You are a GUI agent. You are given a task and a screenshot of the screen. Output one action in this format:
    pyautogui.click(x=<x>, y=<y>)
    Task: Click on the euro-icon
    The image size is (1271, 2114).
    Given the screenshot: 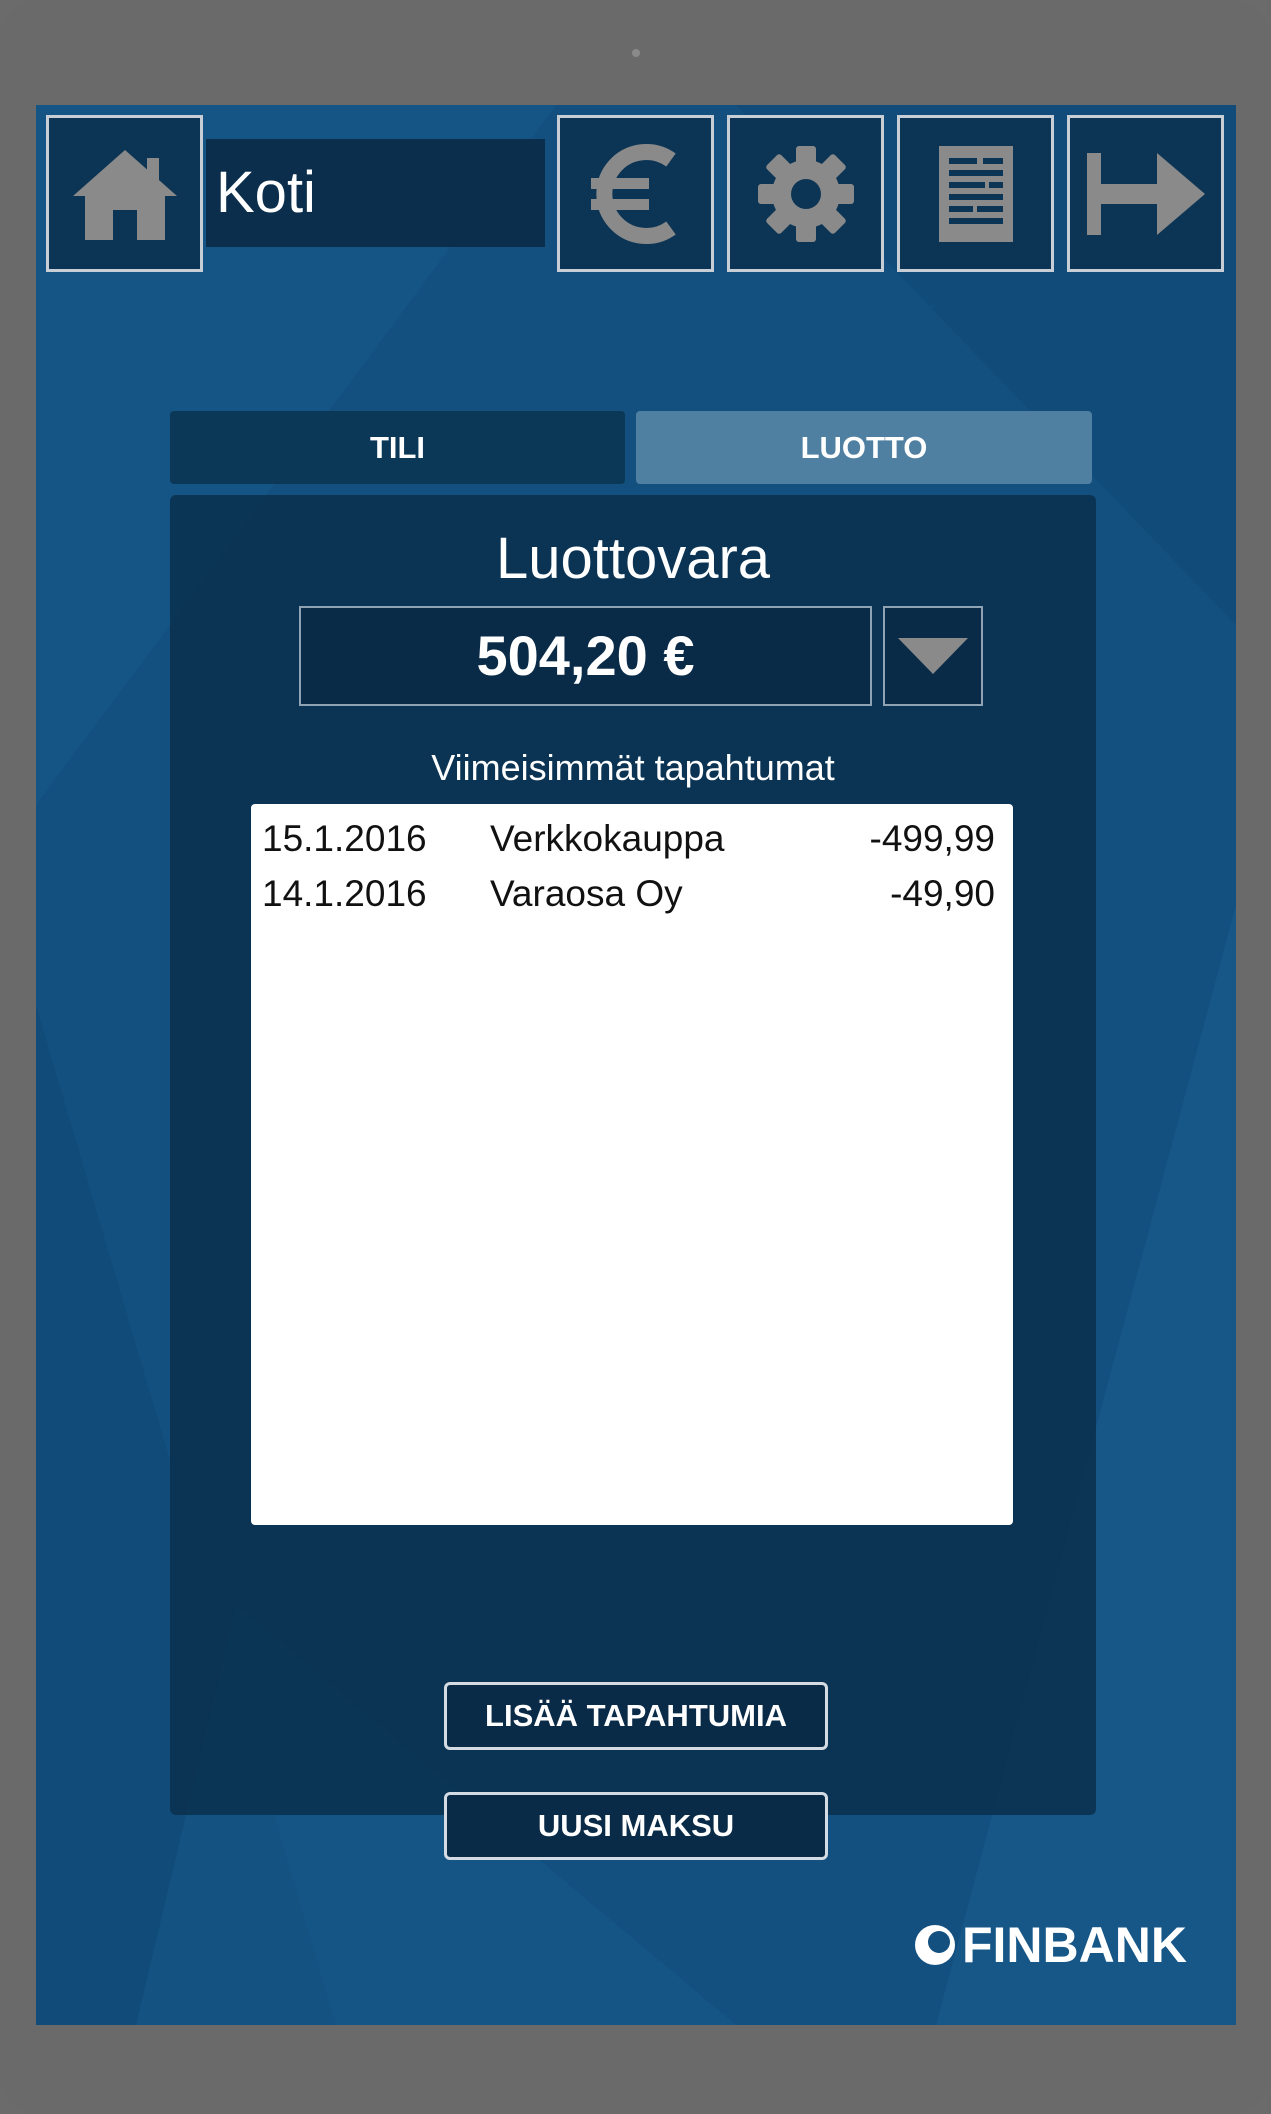 What is the action you would take?
    pyautogui.click(x=633, y=193)
    